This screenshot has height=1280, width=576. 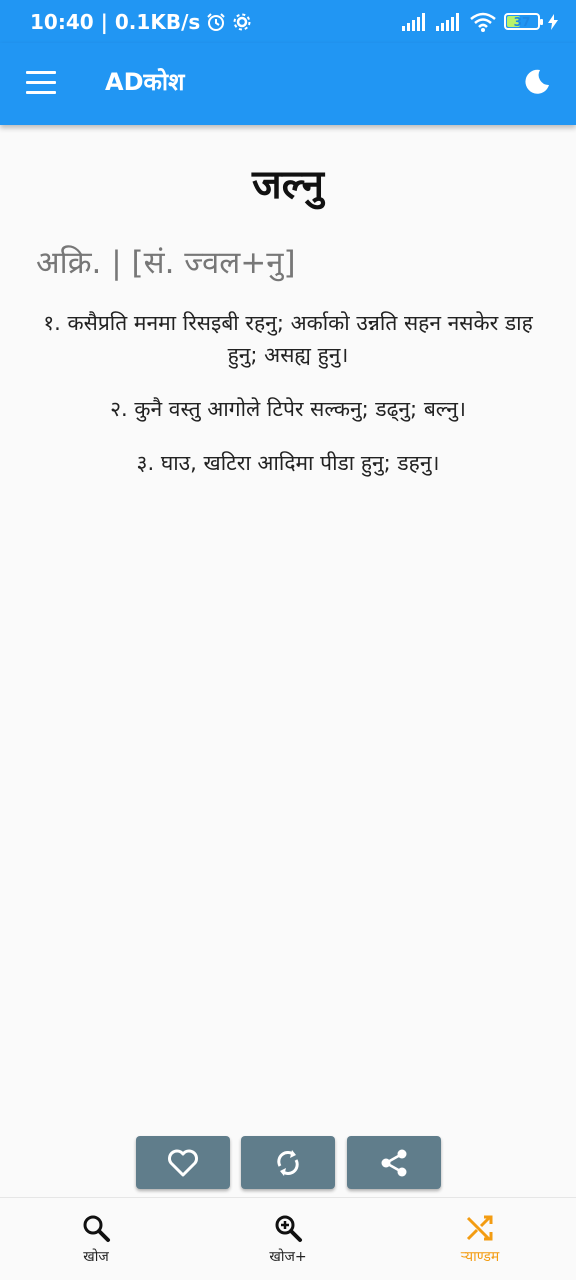 What do you see at coordinates (480, 1257) in the screenshot?
I see `nav-random-label: र्‍याण्डम` at bounding box center [480, 1257].